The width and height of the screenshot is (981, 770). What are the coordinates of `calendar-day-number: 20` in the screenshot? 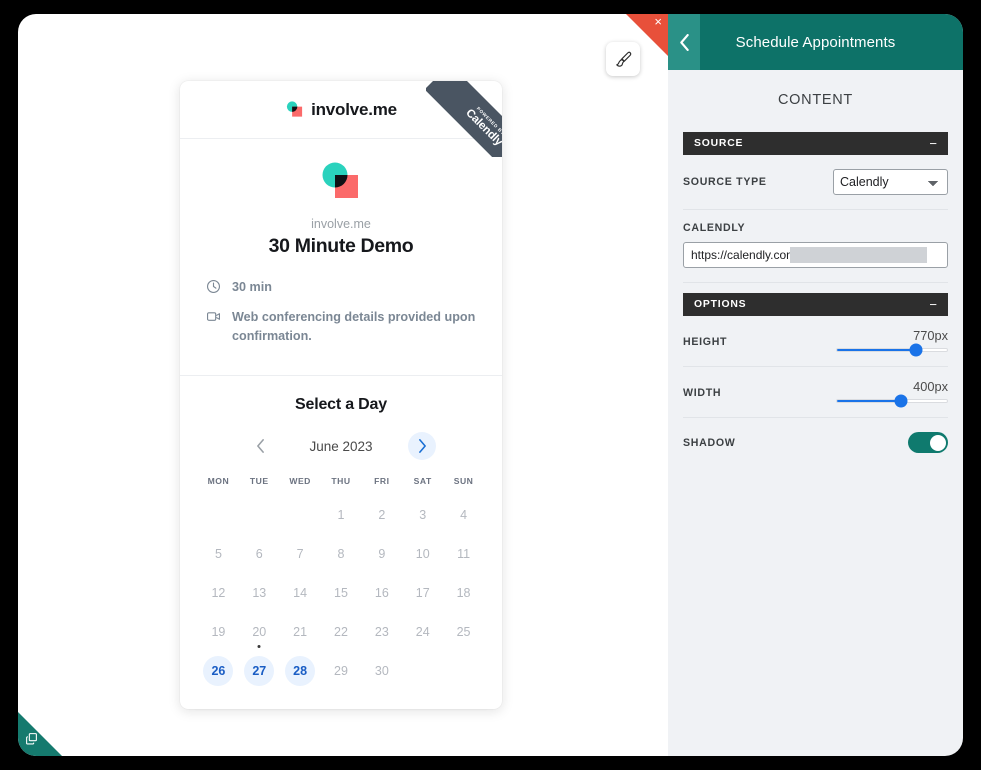 It's located at (259, 631).